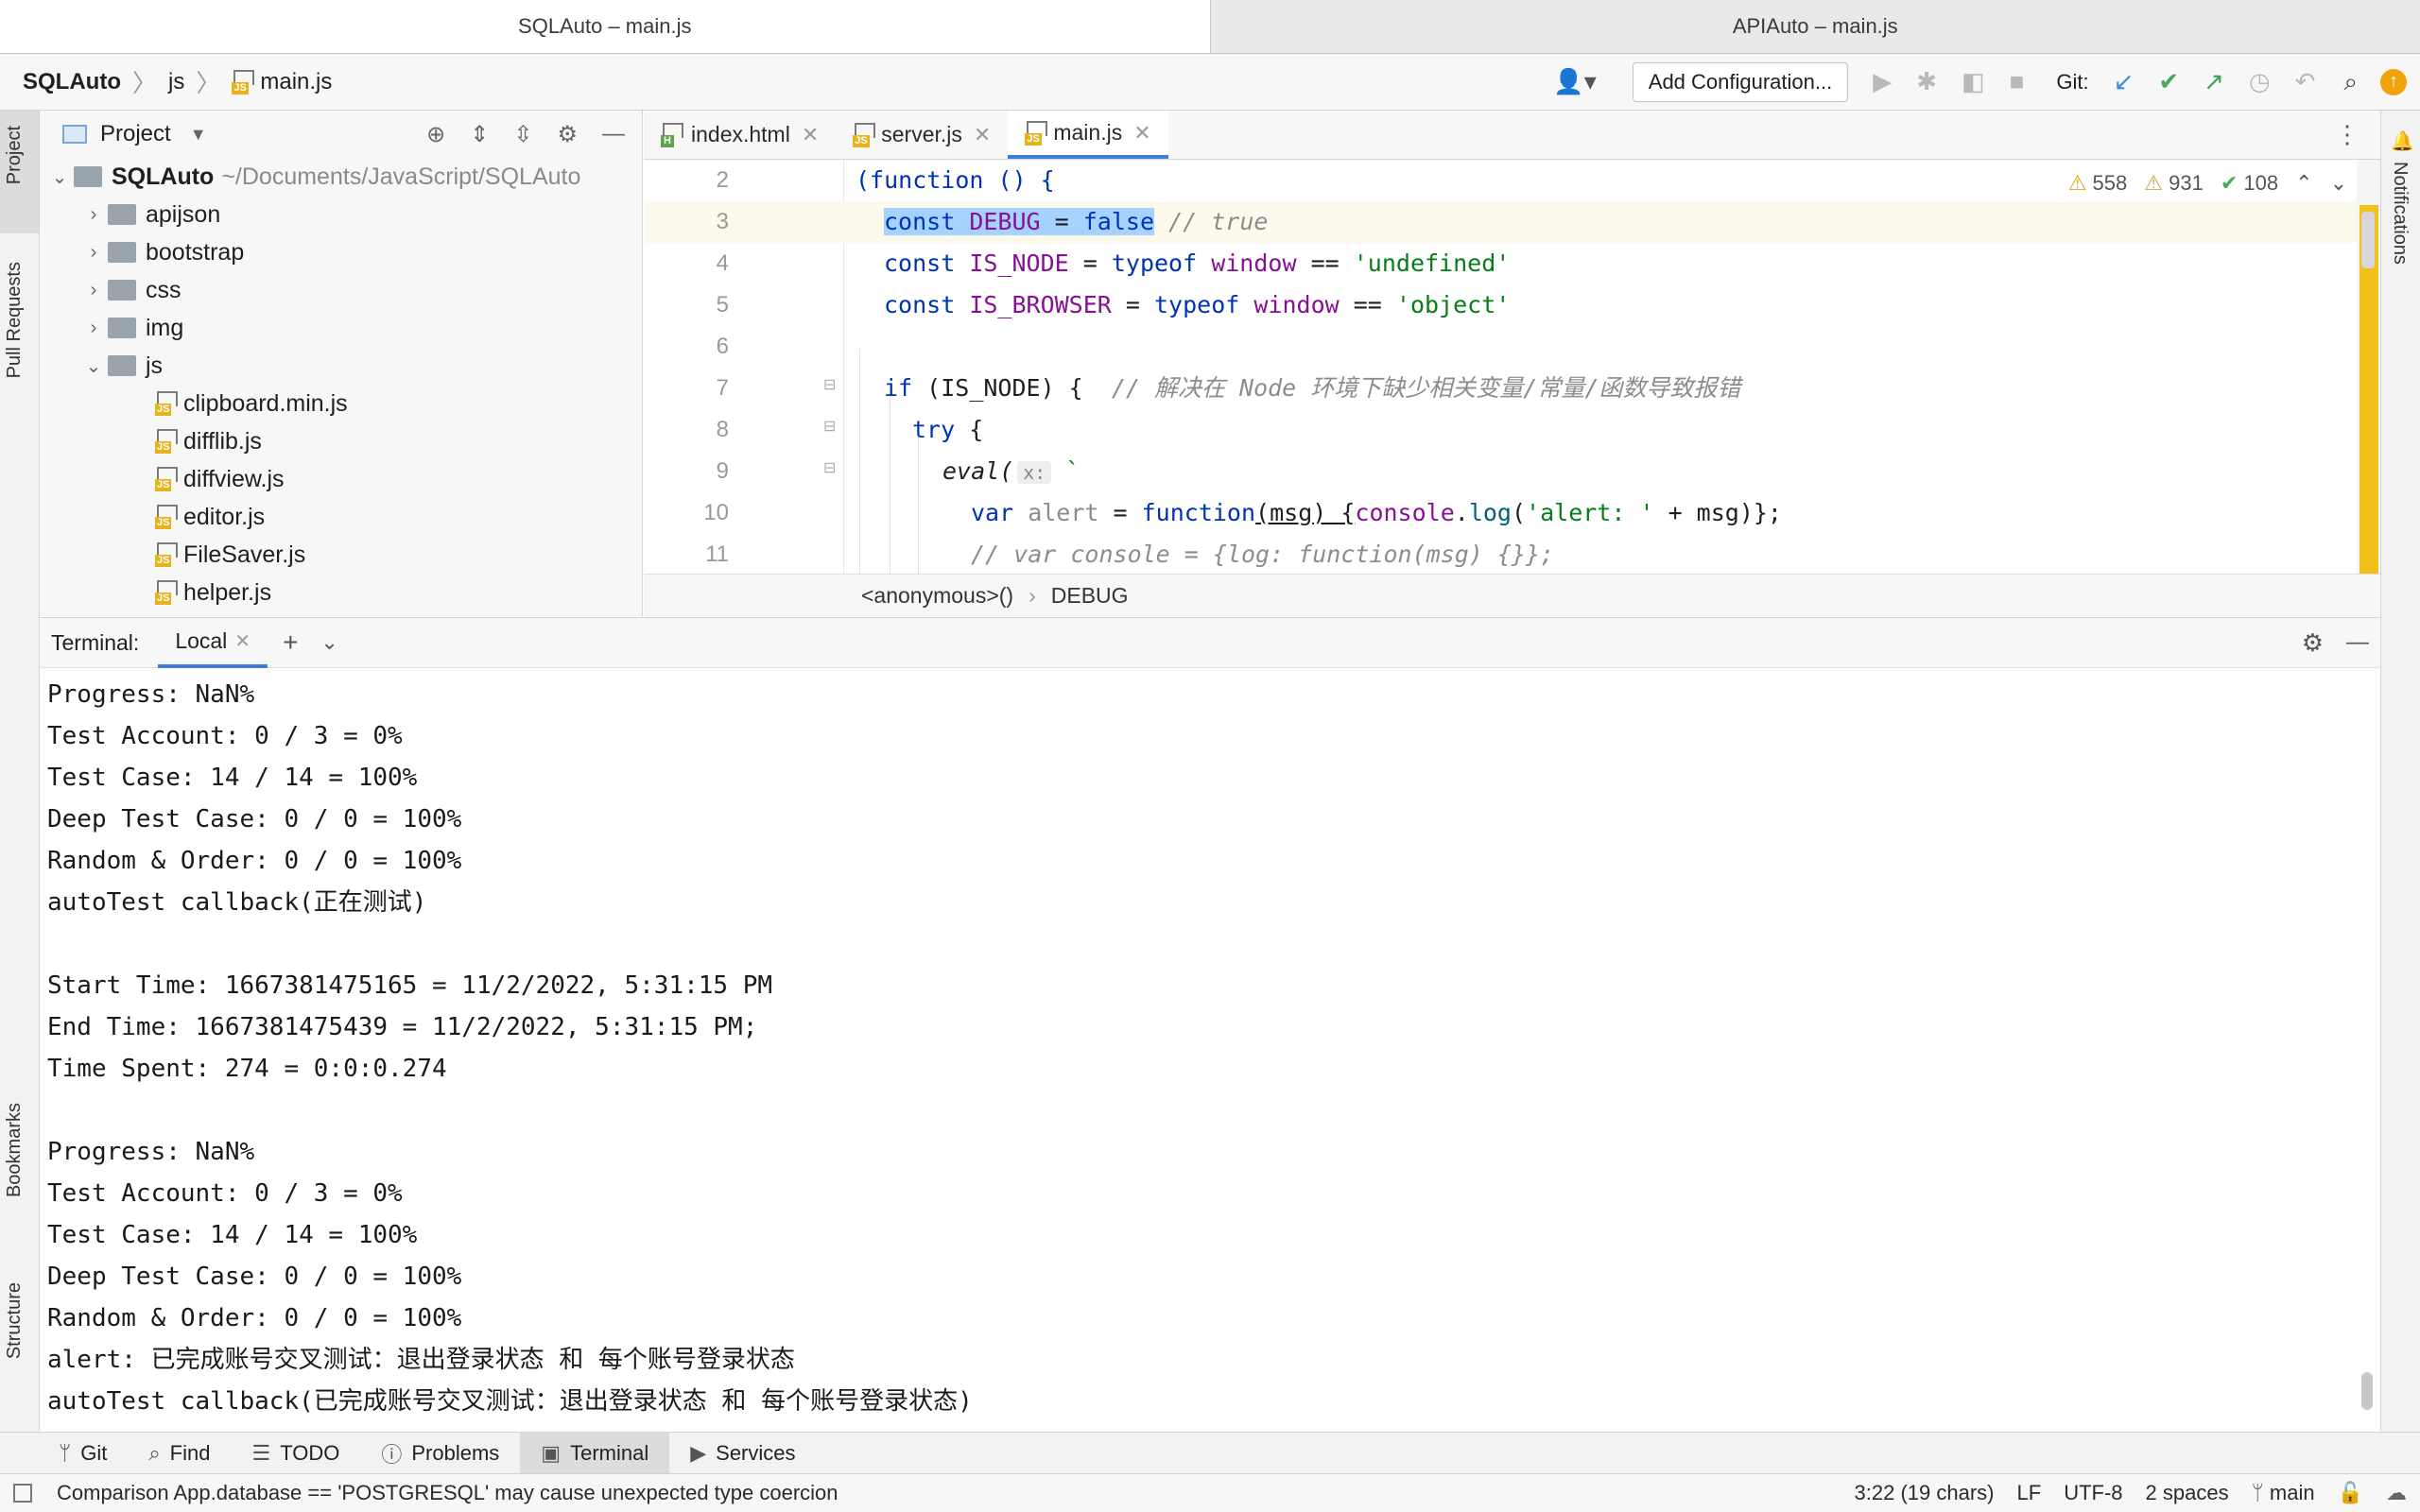  What do you see at coordinates (595, 1453) in the screenshot?
I see `terminal-tool-button: ▣ Terminal` at bounding box center [595, 1453].